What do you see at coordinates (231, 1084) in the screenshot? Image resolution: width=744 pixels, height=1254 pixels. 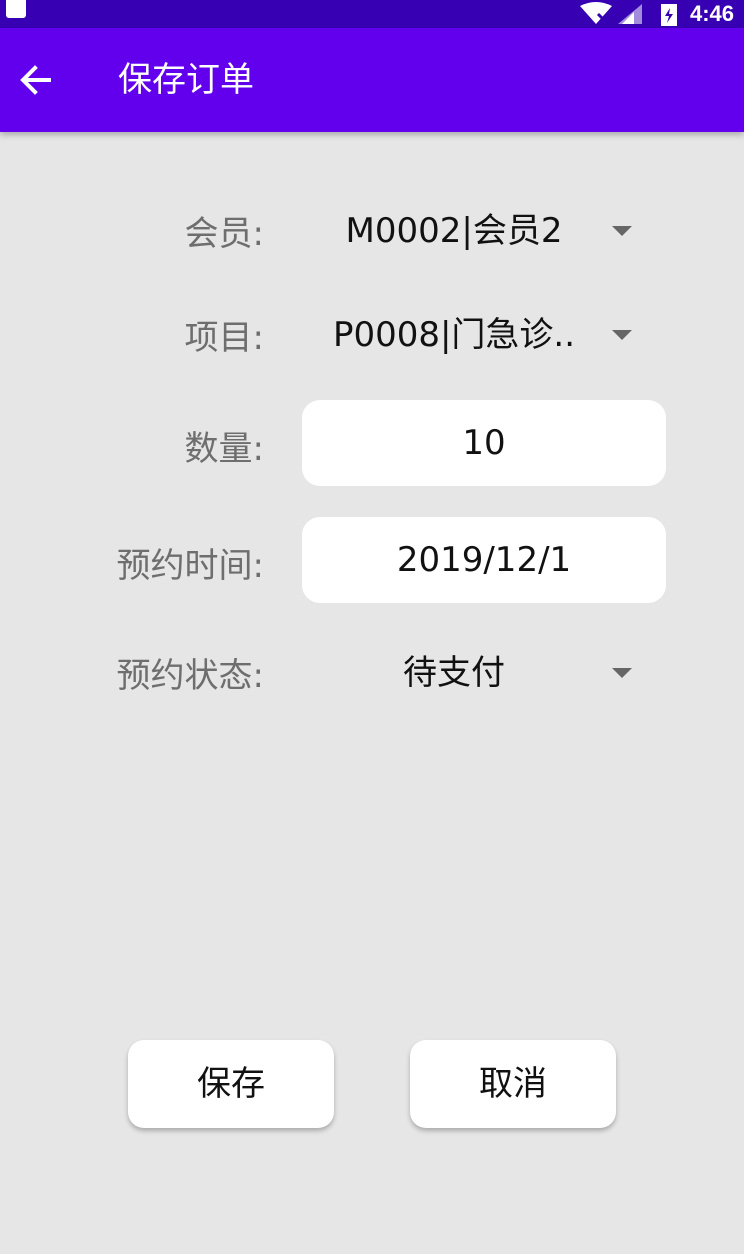 I see `save-button: 保存` at bounding box center [231, 1084].